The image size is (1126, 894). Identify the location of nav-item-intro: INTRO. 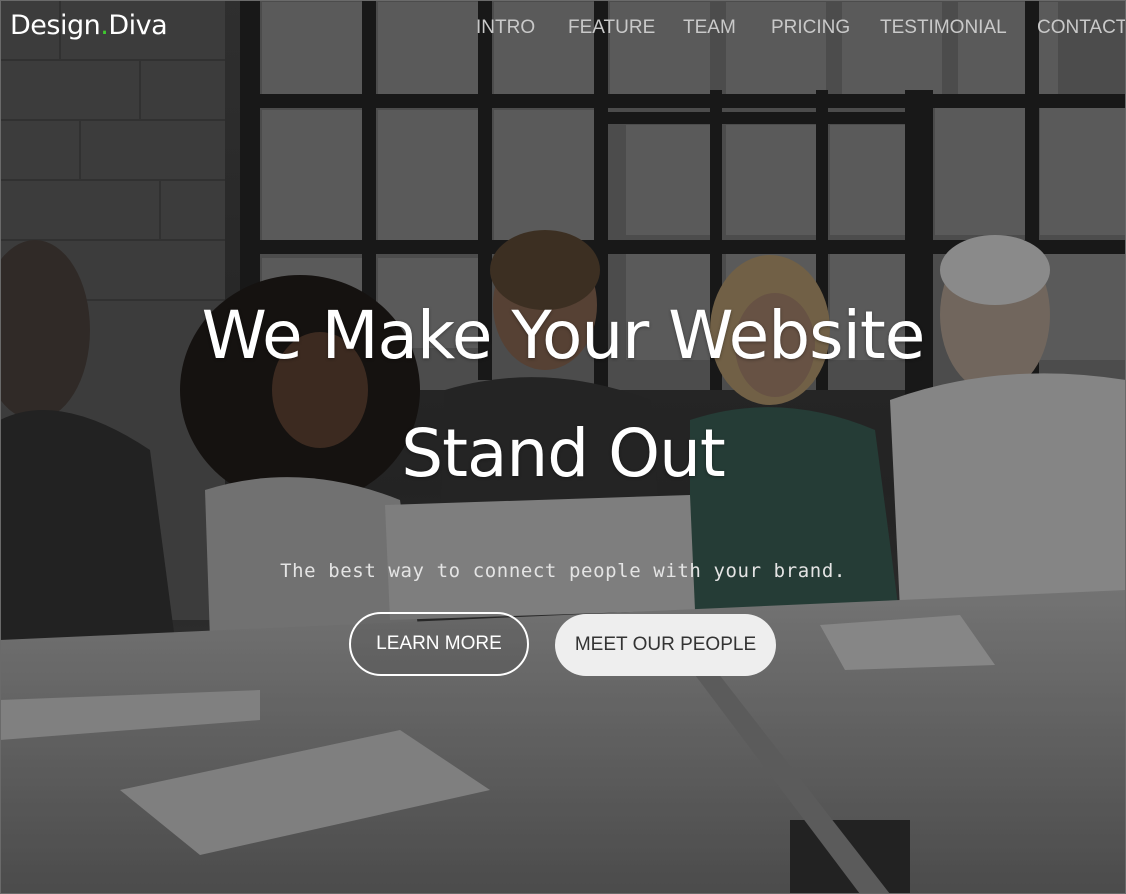
(505, 28).